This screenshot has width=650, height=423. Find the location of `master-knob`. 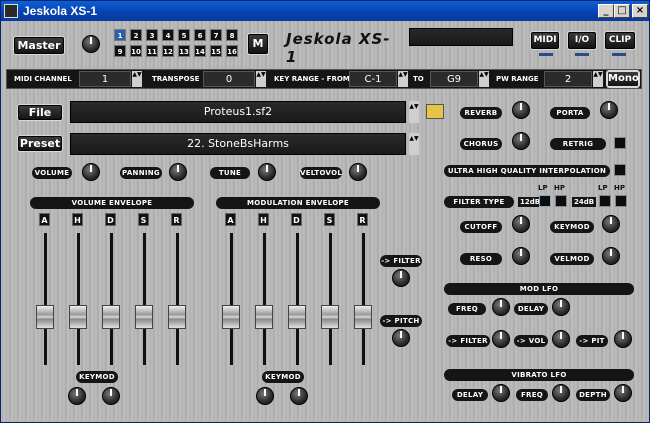

master-knob is located at coordinates (91, 44).